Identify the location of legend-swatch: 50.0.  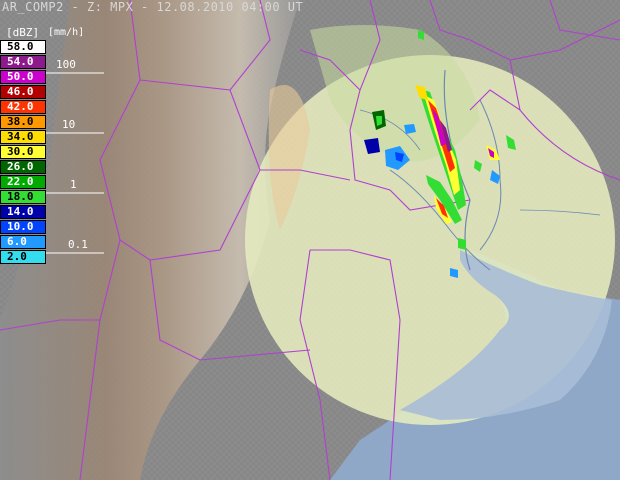
(23, 77).